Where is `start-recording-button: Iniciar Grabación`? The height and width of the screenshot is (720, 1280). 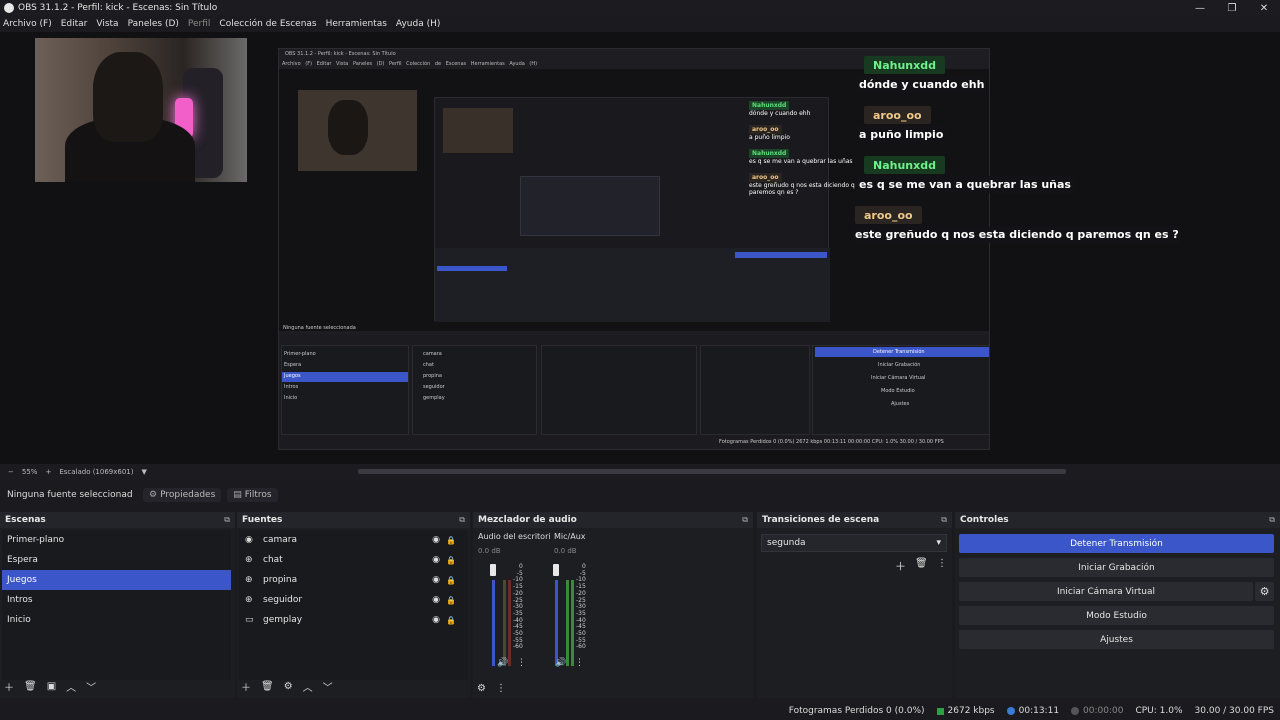 start-recording-button: Iniciar Grabación is located at coordinates (1116, 567).